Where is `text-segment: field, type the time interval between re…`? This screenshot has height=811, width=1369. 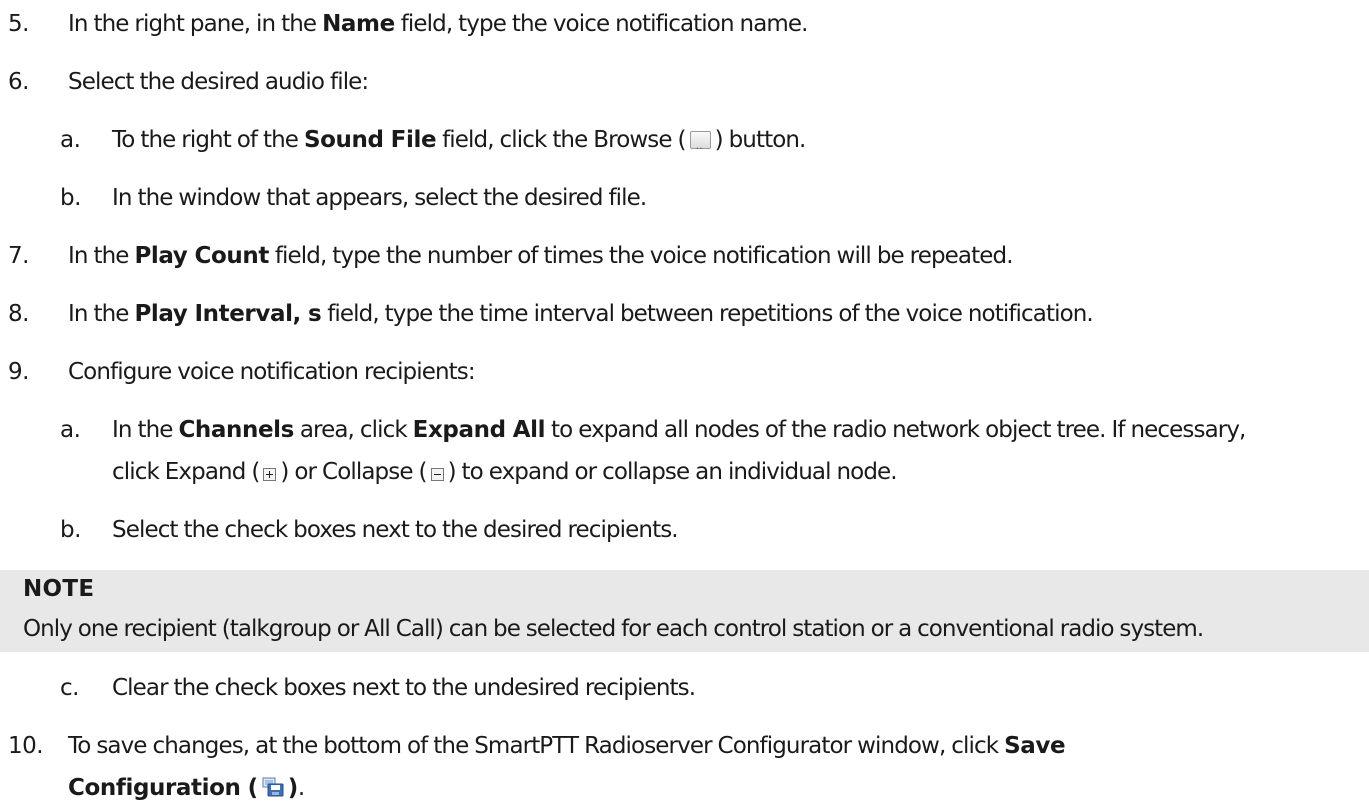 text-segment: field, type the time interval between re… is located at coordinates (707, 314).